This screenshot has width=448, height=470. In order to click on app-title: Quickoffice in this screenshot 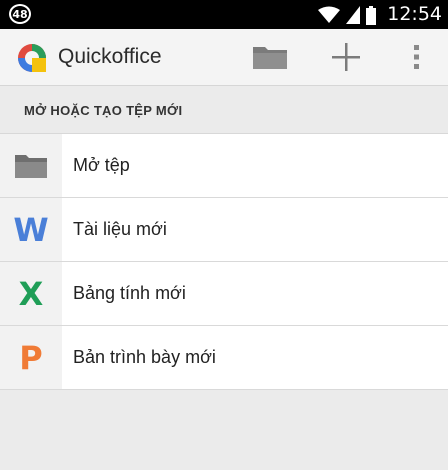, I will do `click(110, 56)`.